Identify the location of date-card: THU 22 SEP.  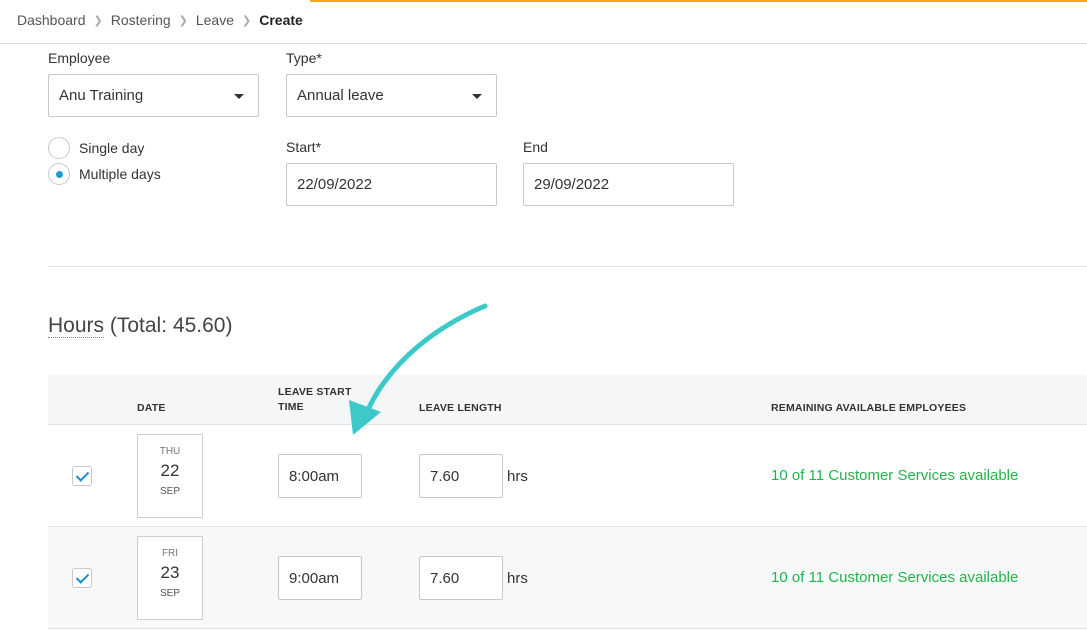
(170, 476).